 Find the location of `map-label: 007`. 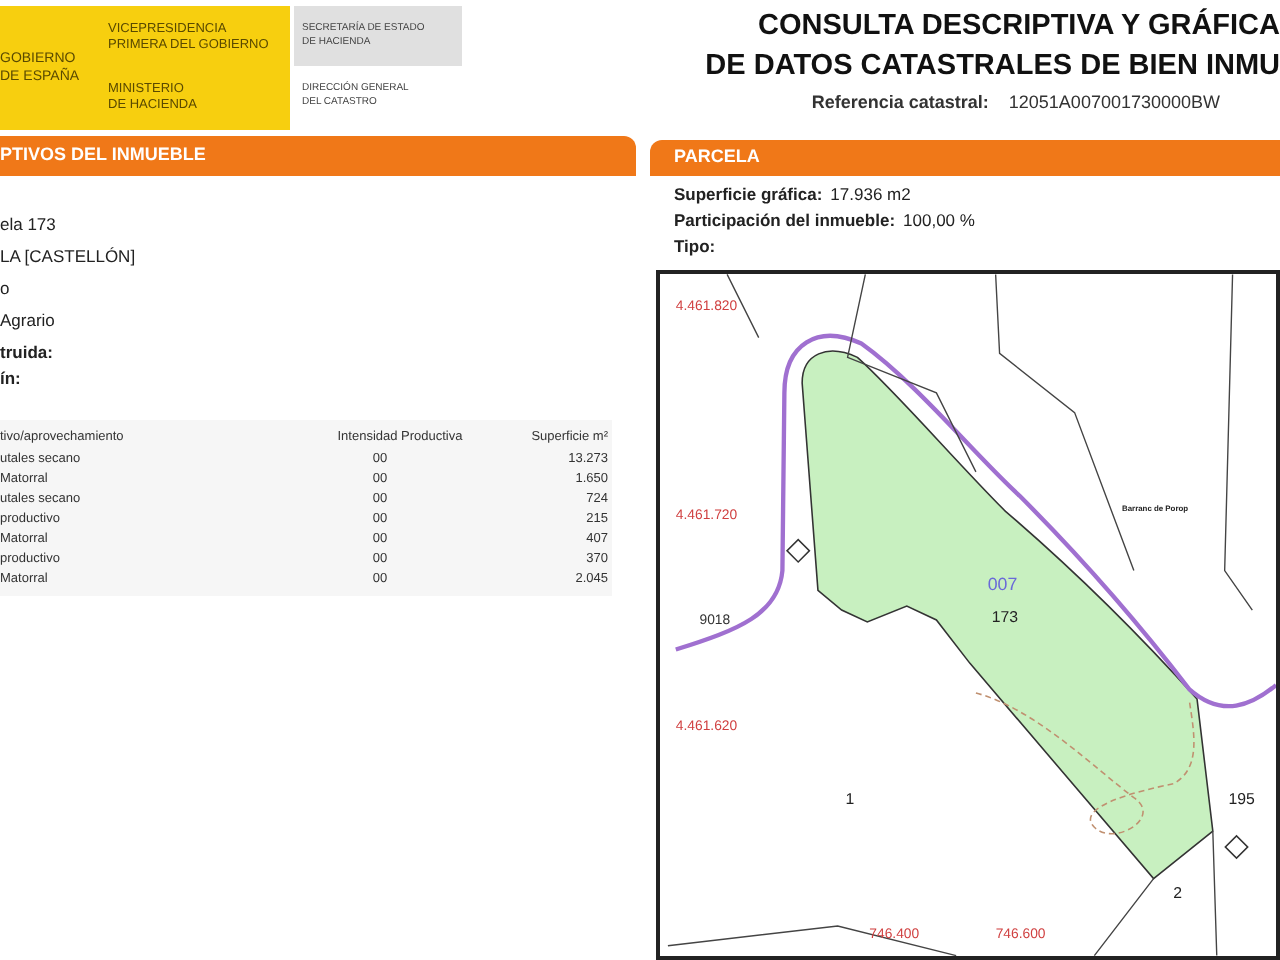

map-label: 007 is located at coordinates (1002, 584).